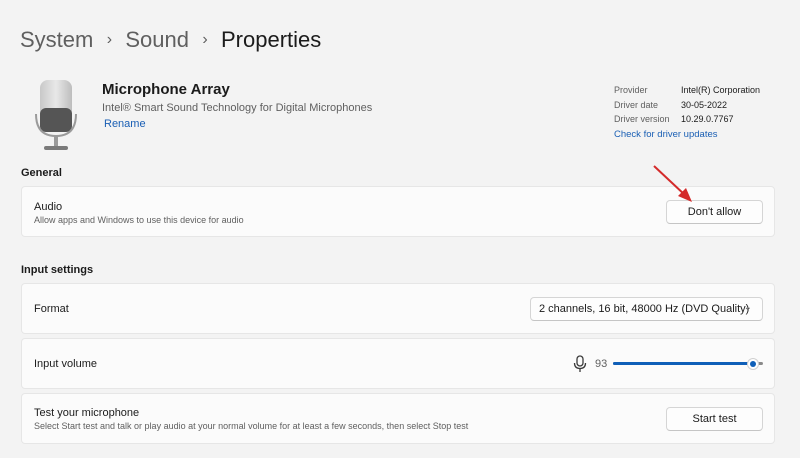 The image size is (800, 458). Describe the element at coordinates (65, 364) in the screenshot. I see `input-volume-title: Input volume` at that location.